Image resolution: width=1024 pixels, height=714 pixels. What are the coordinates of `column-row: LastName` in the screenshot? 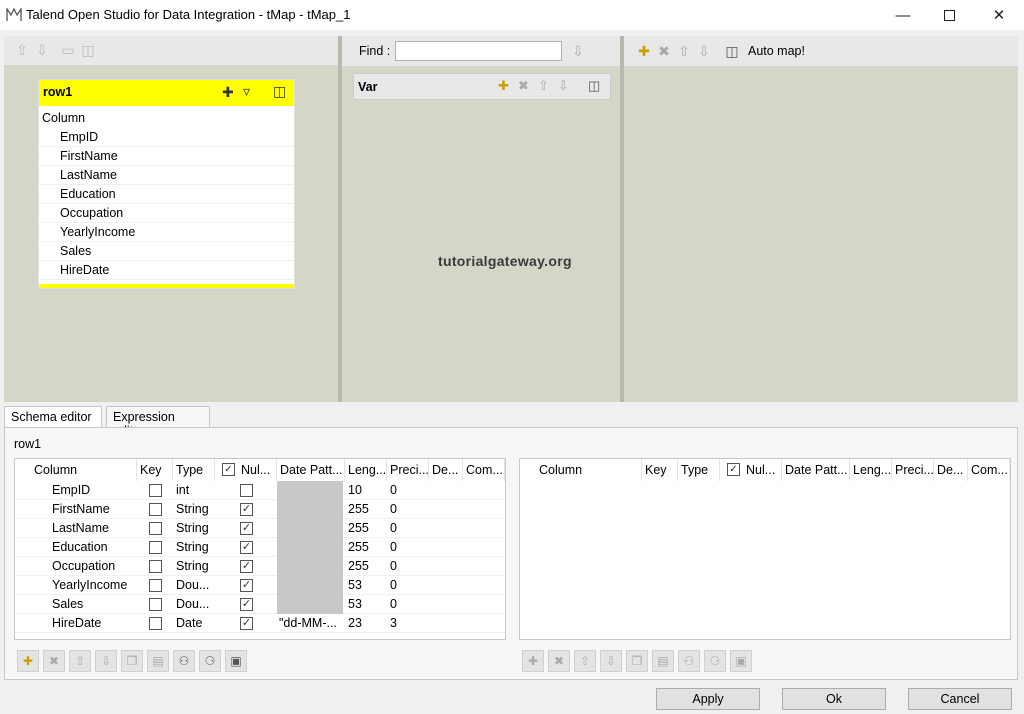 It's located at (166, 175).